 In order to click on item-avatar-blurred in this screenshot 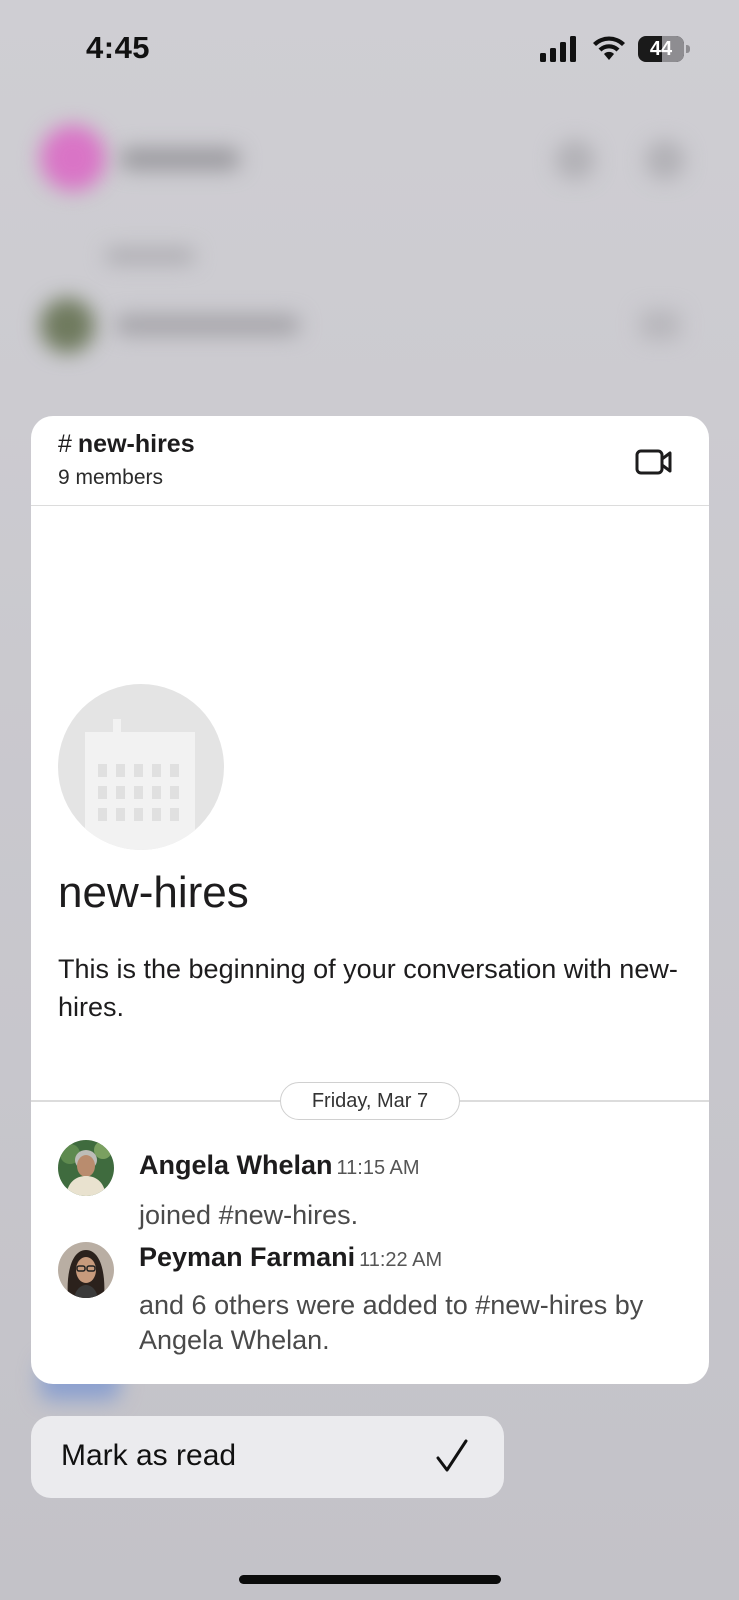, I will do `click(67, 325)`.